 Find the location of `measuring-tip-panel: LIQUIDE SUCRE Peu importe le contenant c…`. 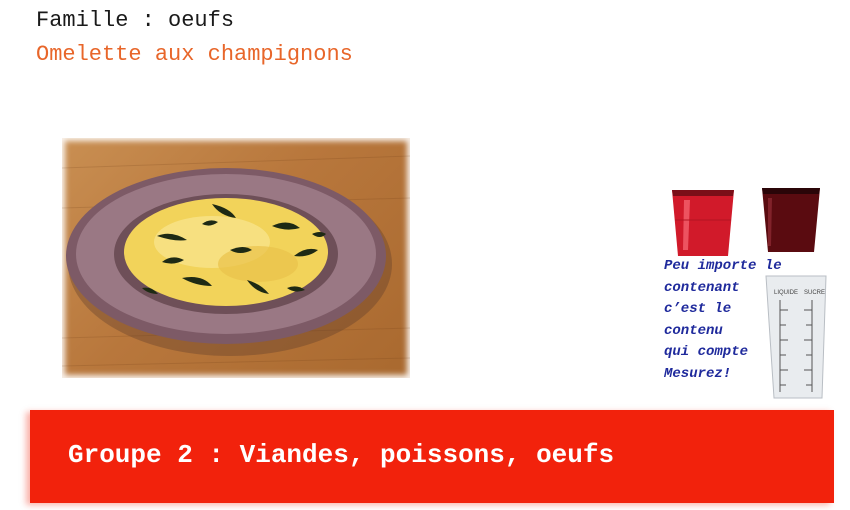

measuring-tip-panel: LIQUIDE SUCRE Peu importe le contenant c… is located at coordinates (747, 291).